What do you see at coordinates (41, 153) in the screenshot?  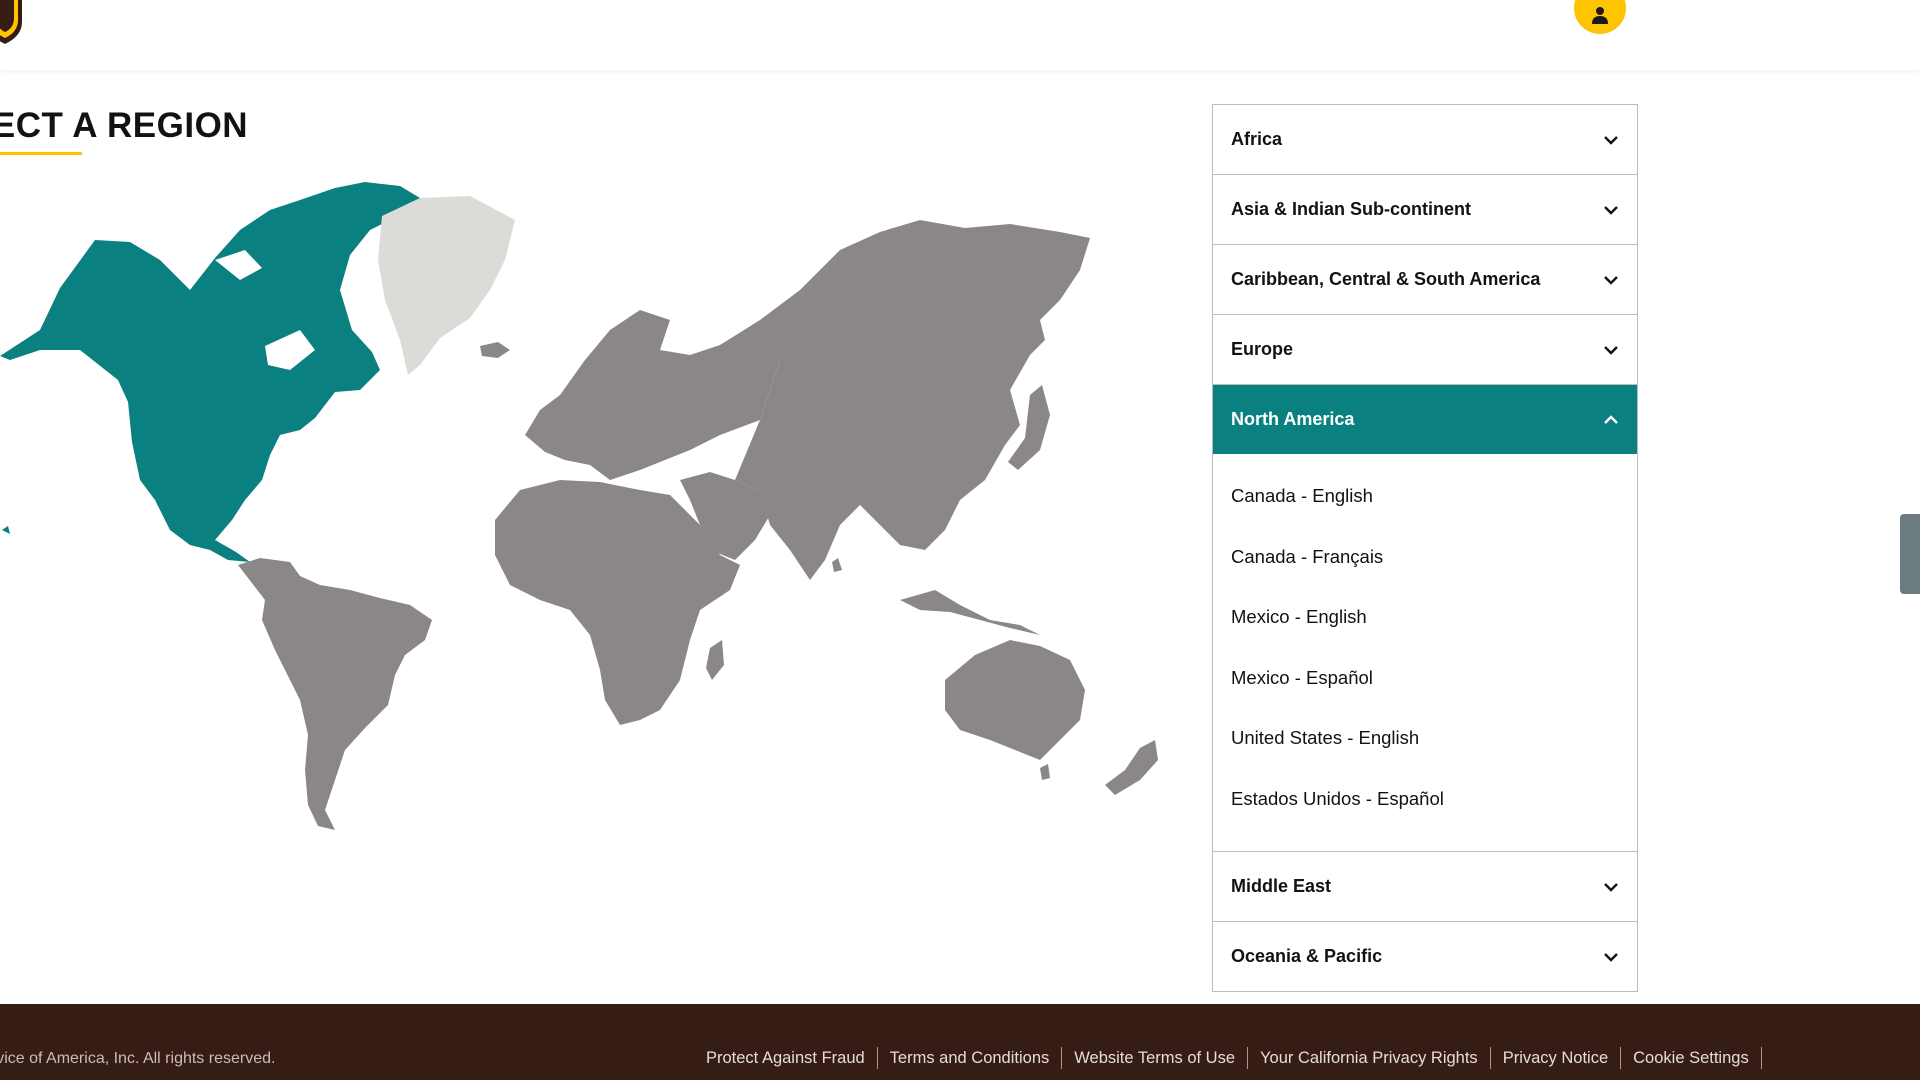 I see `title-underline` at bounding box center [41, 153].